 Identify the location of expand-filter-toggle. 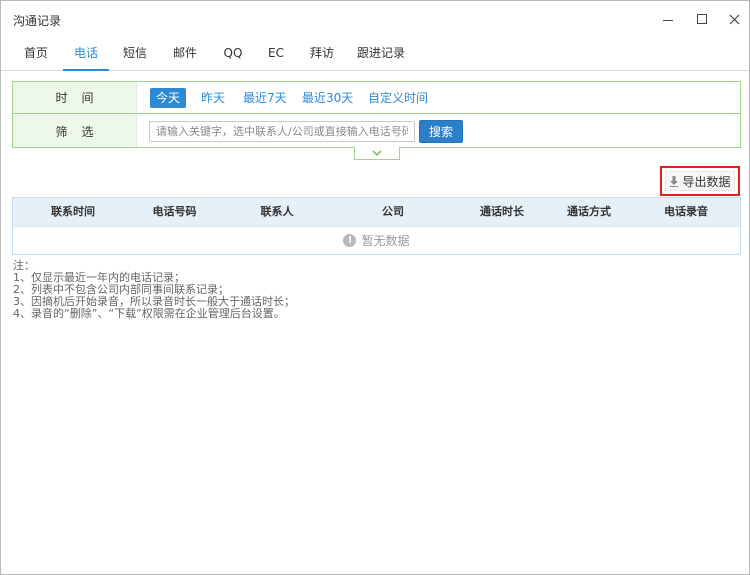
(377, 153).